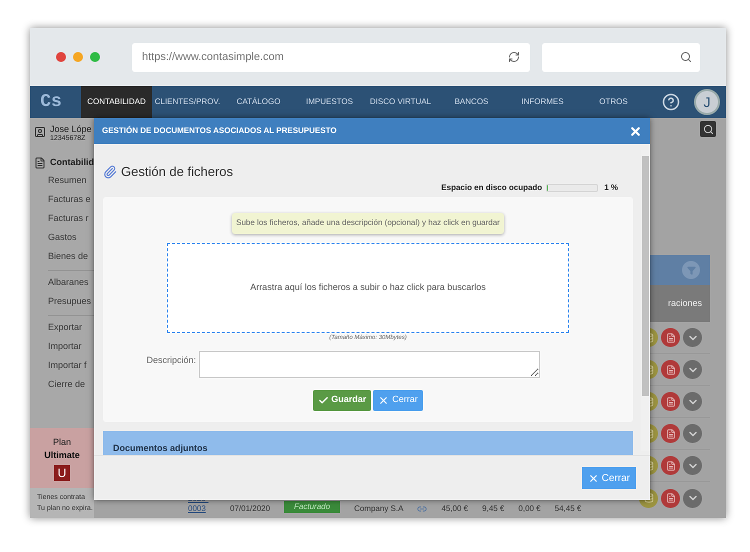  What do you see at coordinates (72, 162) in the screenshot?
I see `section-title: Contabilid` at bounding box center [72, 162].